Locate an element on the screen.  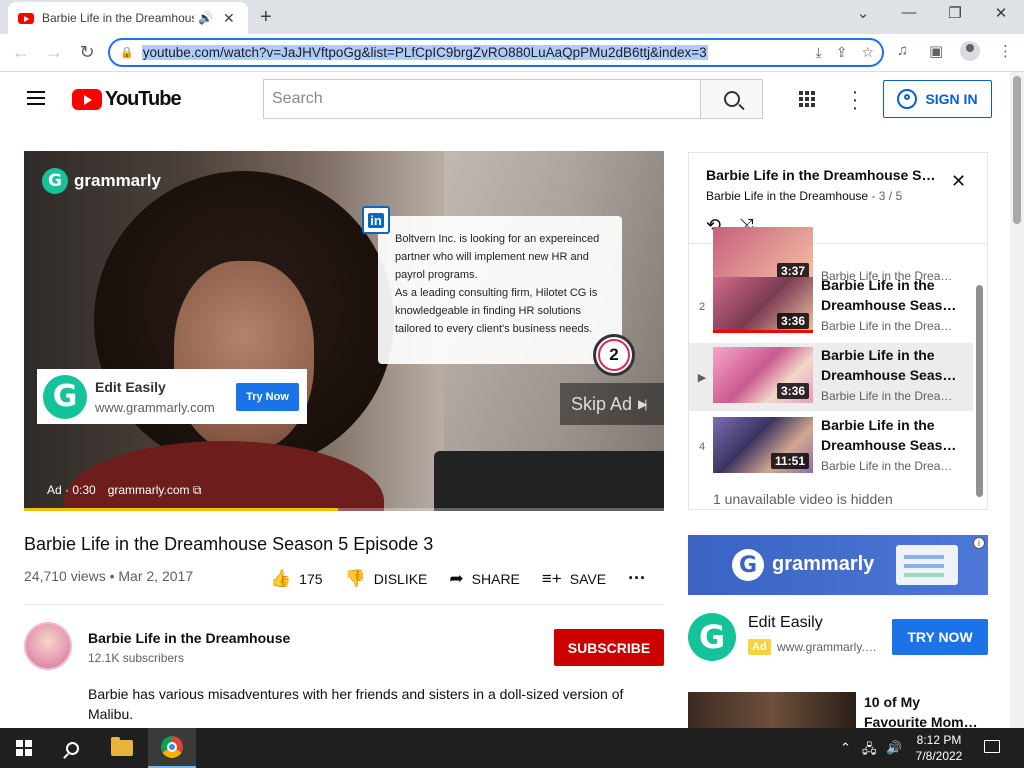
restore-icon: ❐ is located at coordinates (955, 13).